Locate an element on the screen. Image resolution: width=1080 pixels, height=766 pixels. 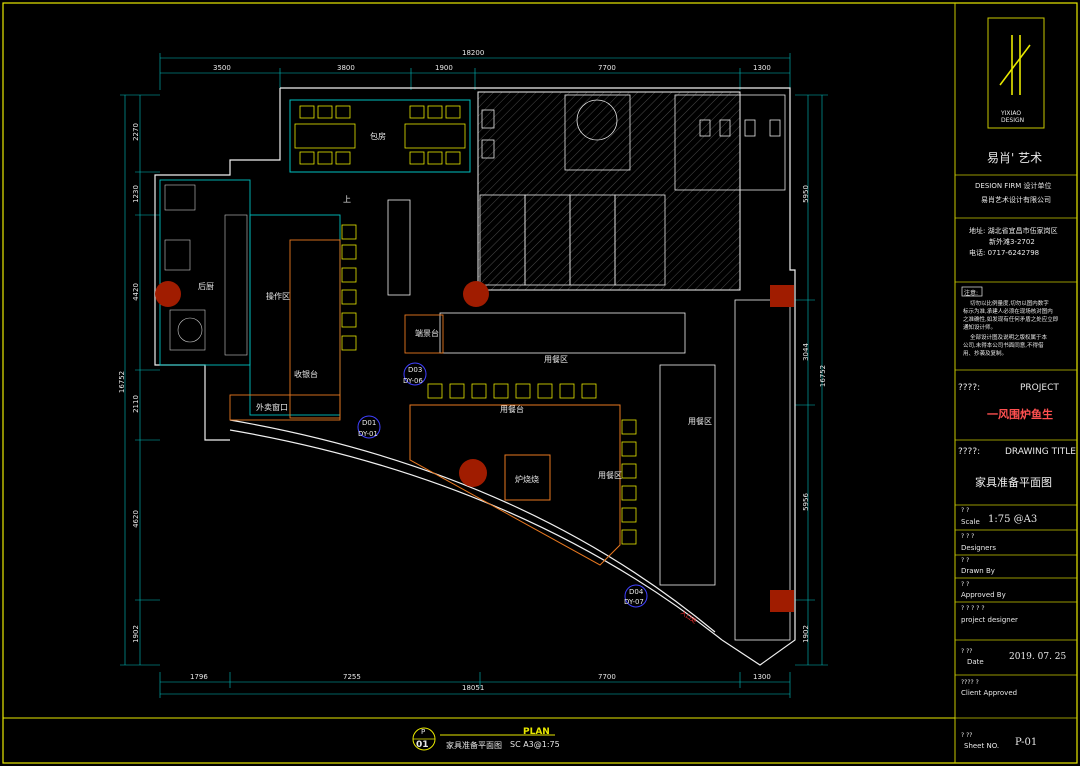
dim-right-4: 1902 is located at coordinates (805, 634).